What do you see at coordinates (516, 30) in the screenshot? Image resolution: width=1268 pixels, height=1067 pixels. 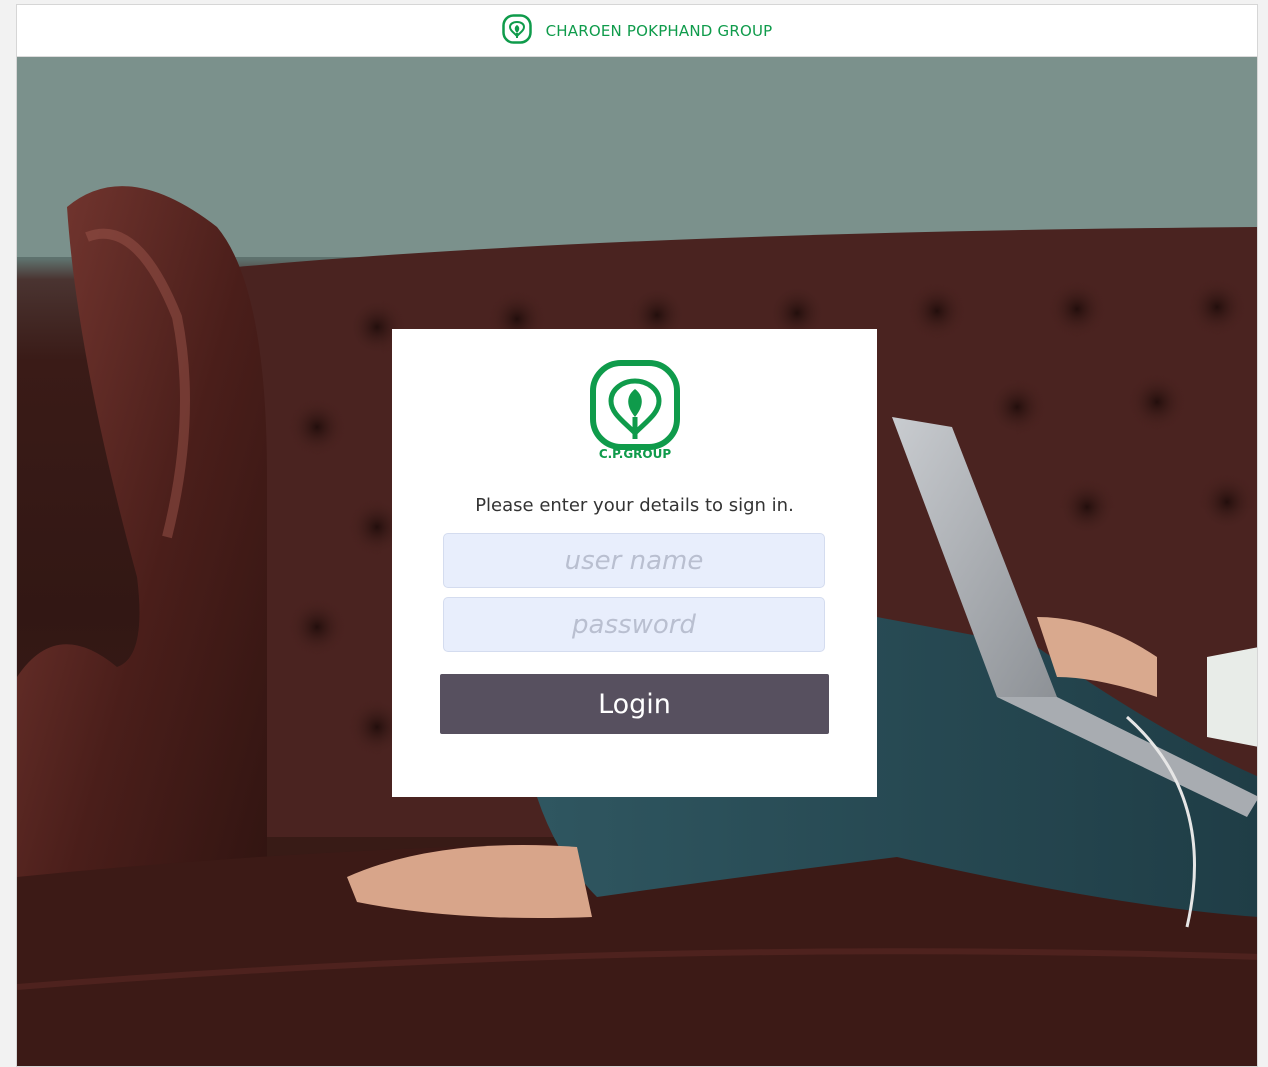 I see `cp-group-logo-icon` at bounding box center [516, 30].